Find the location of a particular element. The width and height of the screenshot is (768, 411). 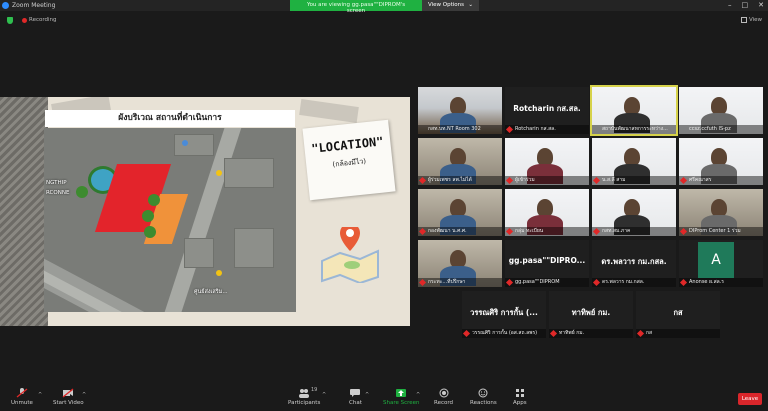

apps-button: Apps is located at coordinates (520, 397).